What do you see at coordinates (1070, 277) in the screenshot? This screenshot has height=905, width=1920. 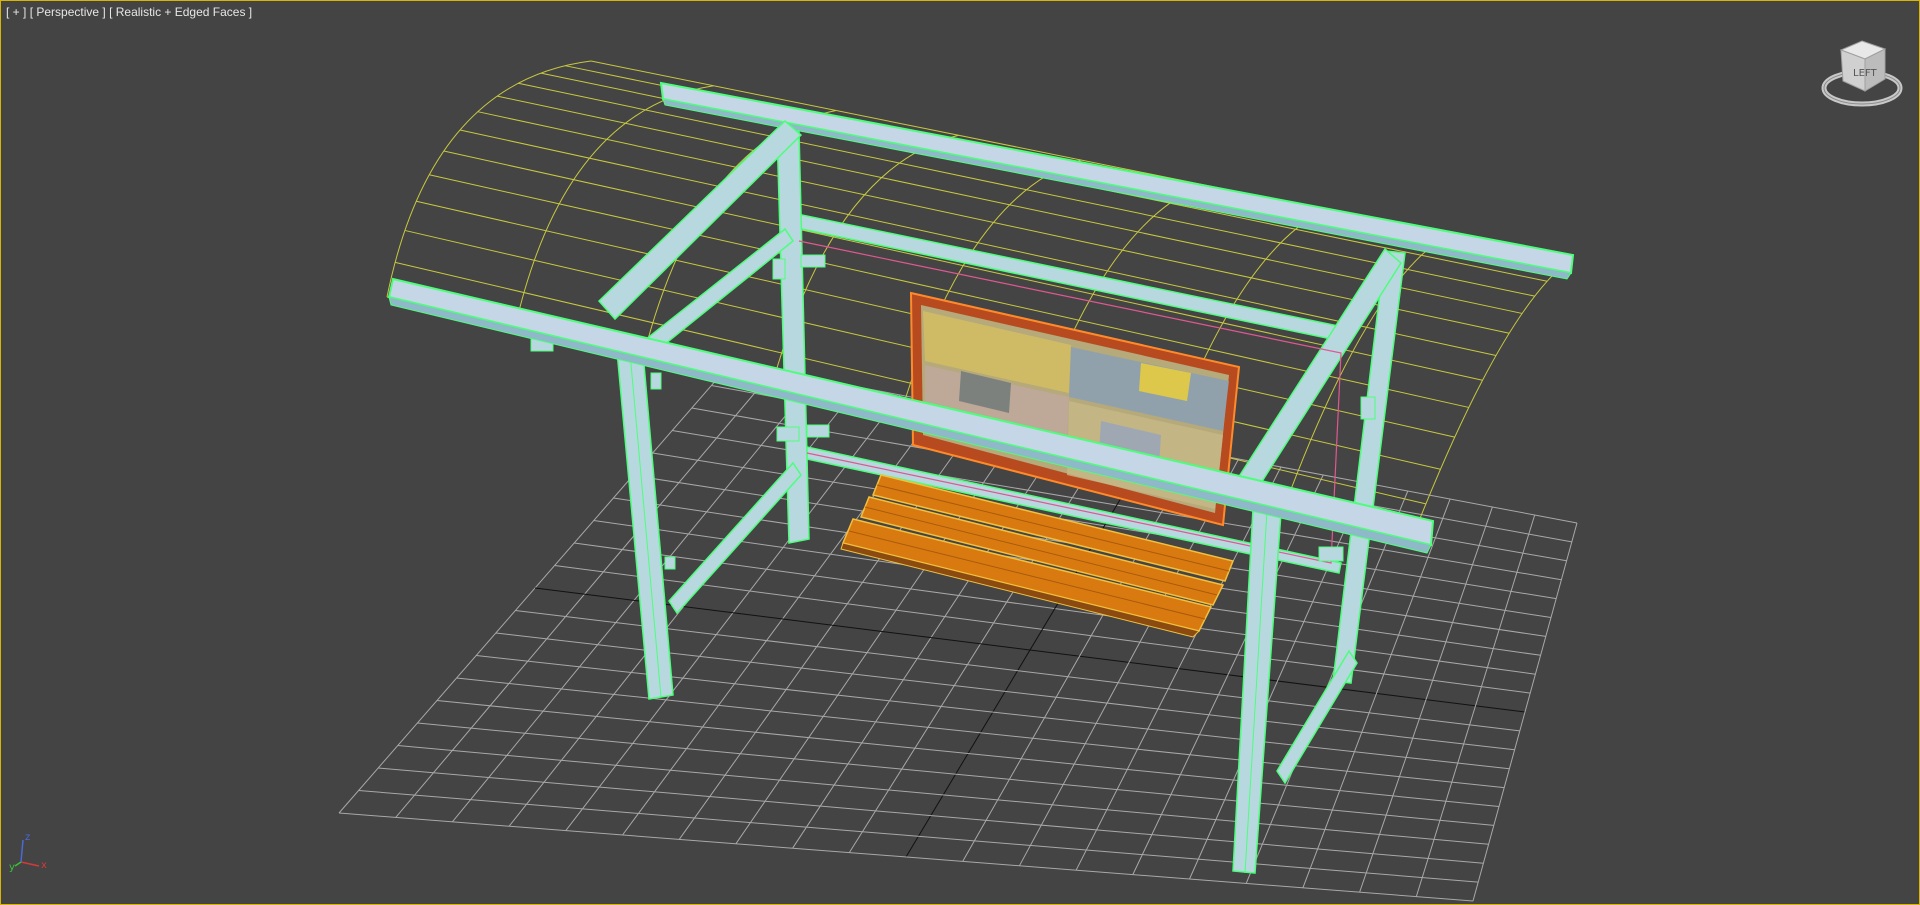 I see `back-rail-upper` at bounding box center [1070, 277].